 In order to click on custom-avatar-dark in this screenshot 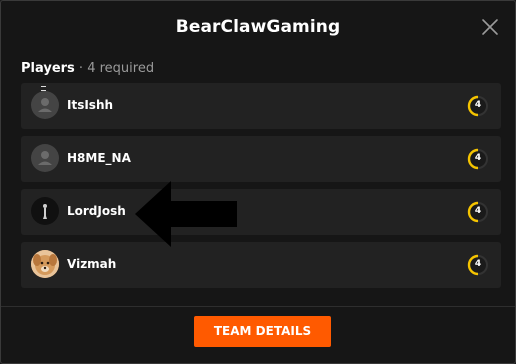, I will do `click(45, 211)`.